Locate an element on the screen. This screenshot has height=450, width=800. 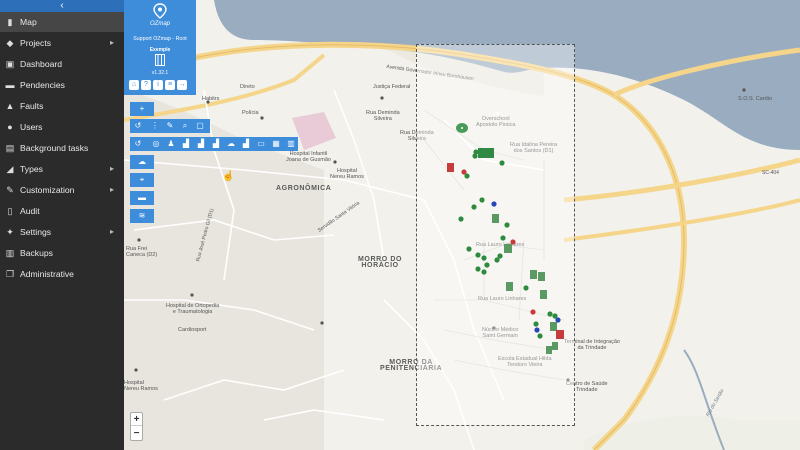
building-tool-2-icon: ▟ is located at coordinates (201, 144).